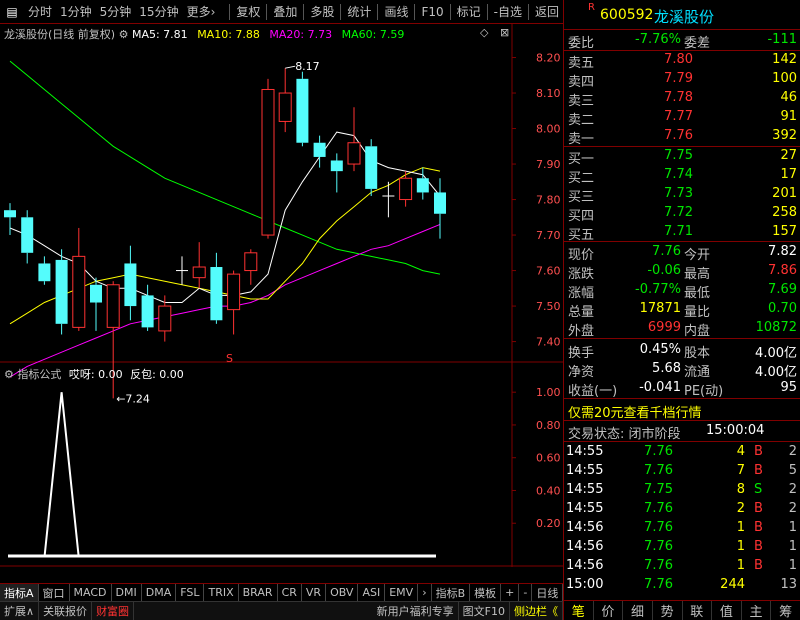 Image resolution: width=800 pixels, height=620 pixels. What do you see at coordinates (486, 592) in the screenshot?
I see `tab-right-1: 模板` at bounding box center [486, 592].